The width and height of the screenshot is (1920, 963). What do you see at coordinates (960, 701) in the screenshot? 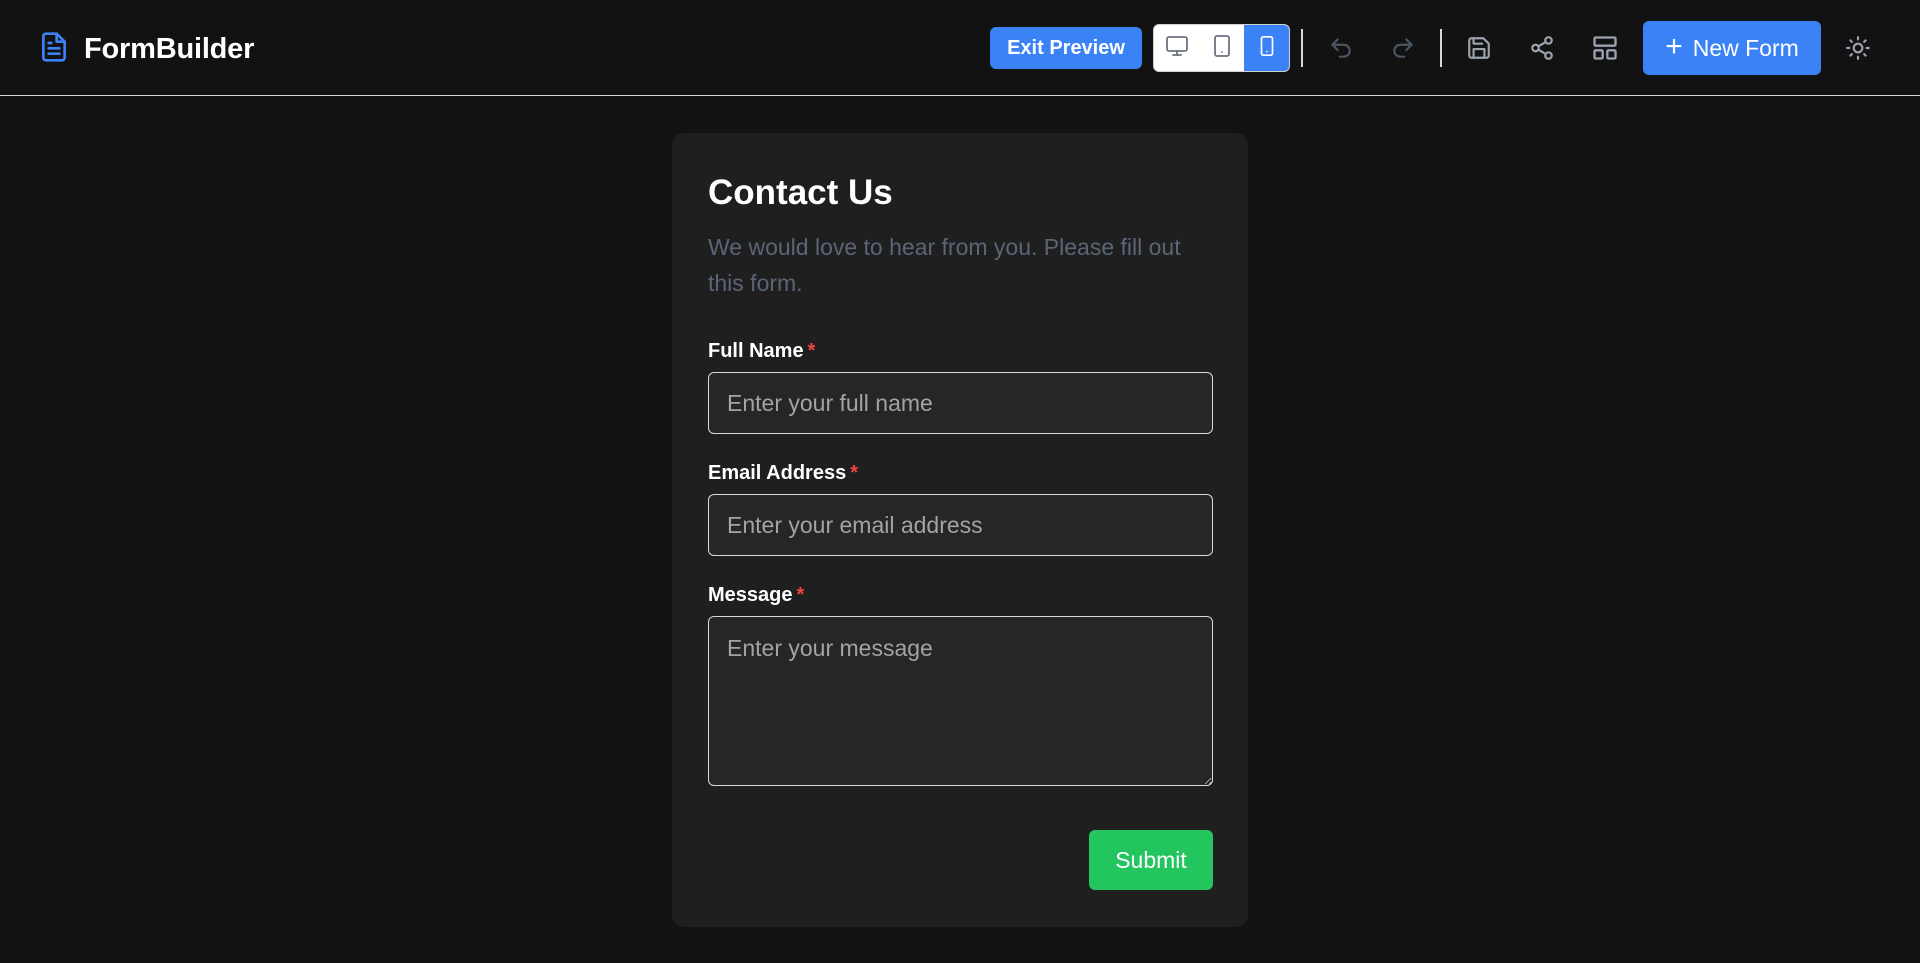
I see `message-textarea` at bounding box center [960, 701].